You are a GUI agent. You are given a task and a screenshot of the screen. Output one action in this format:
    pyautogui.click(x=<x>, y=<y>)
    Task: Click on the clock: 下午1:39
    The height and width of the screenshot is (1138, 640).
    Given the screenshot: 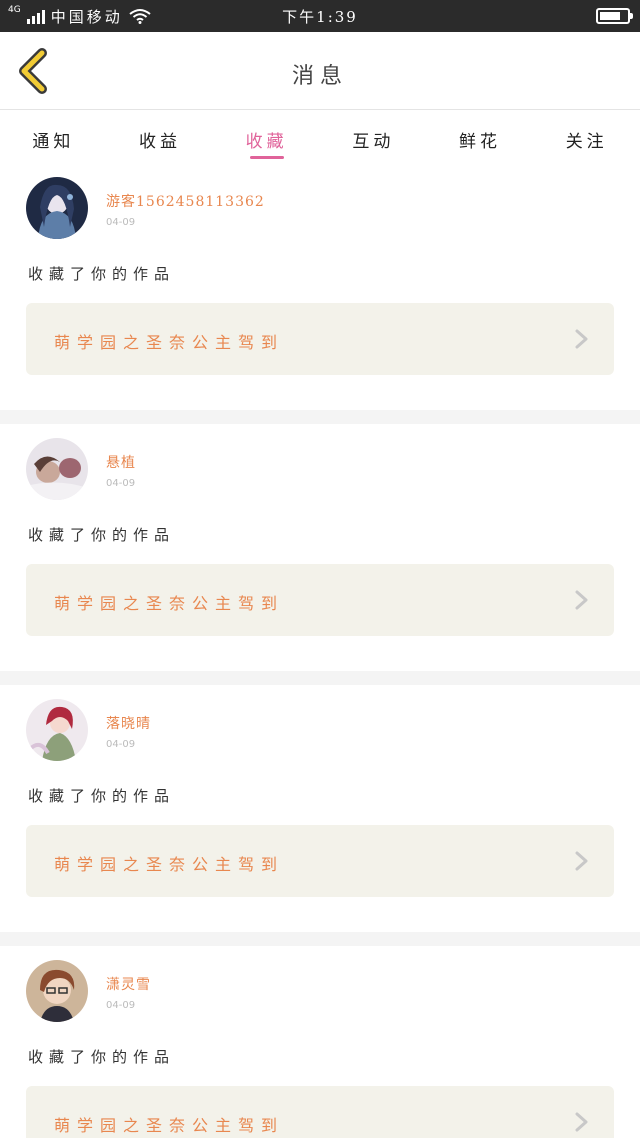 What is the action you would take?
    pyautogui.click(x=320, y=17)
    